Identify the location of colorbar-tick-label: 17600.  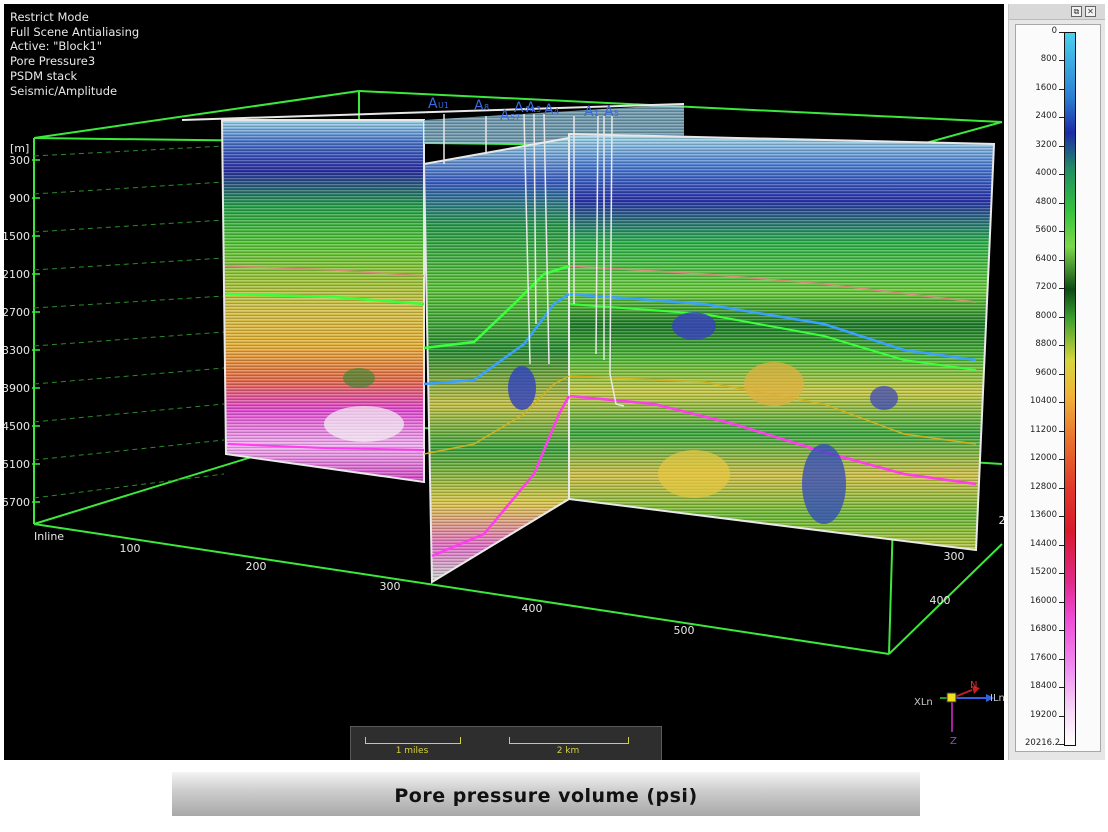
(1043, 657).